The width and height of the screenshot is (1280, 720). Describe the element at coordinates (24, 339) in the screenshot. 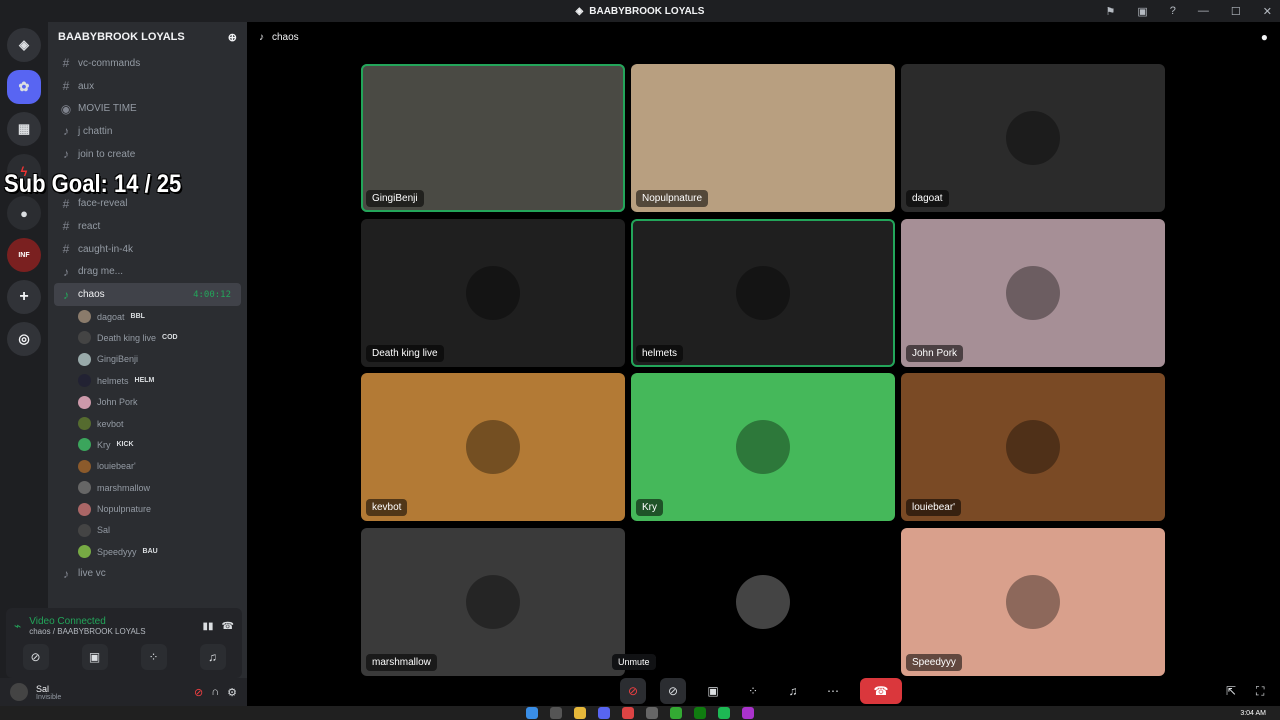

I see `explore-icon: ◎` at that location.